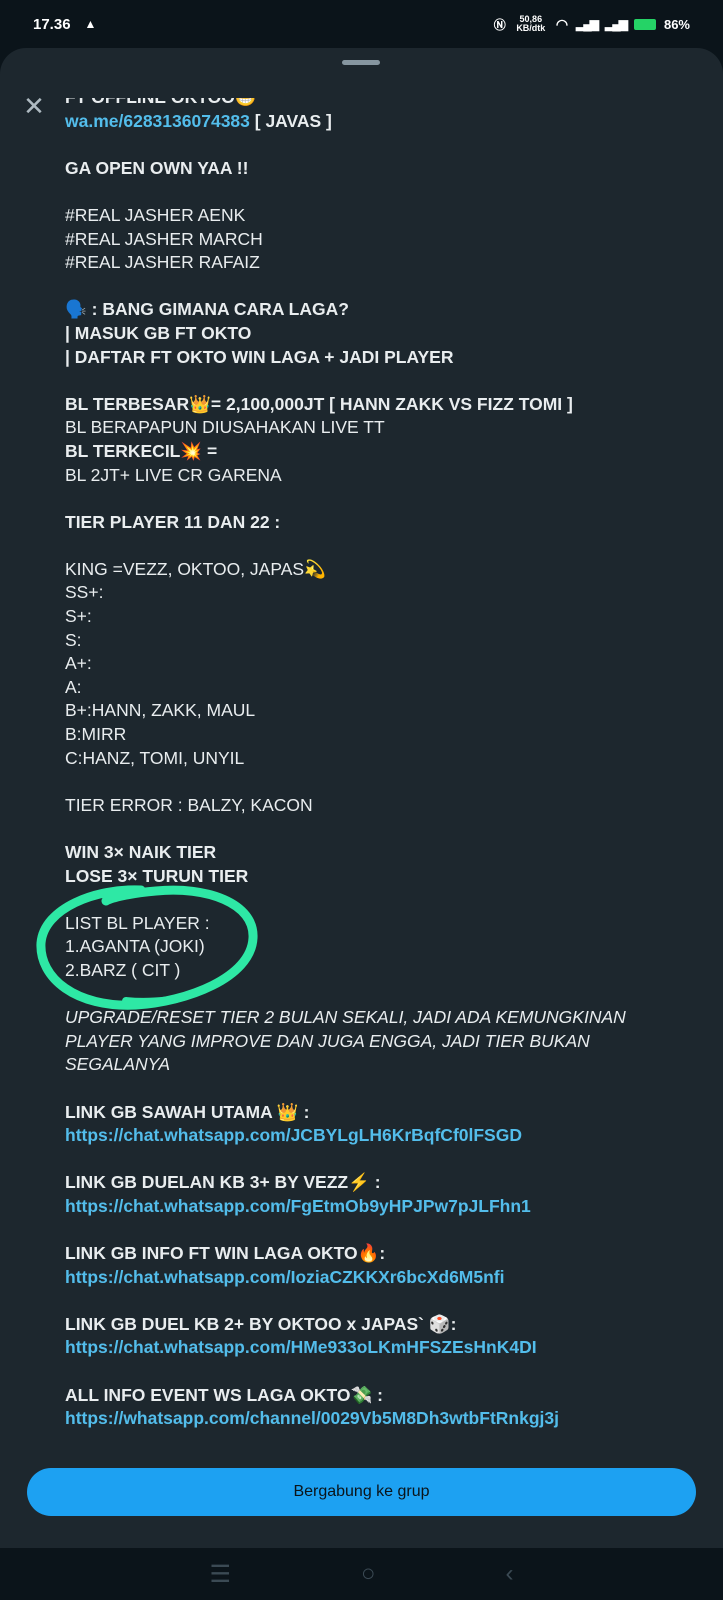  What do you see at coordinates (157, 167) in the screenshot?
I see `description-line-text: GA OPEN OWN YAA !!` at bounding box center [157, 167].